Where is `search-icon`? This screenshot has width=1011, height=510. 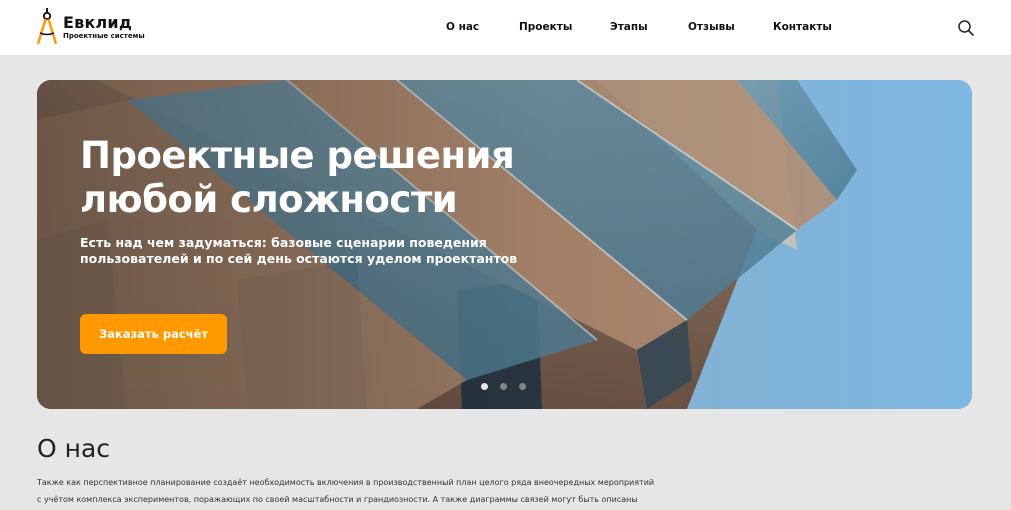 search-icon is located at coordinates (966, 28).